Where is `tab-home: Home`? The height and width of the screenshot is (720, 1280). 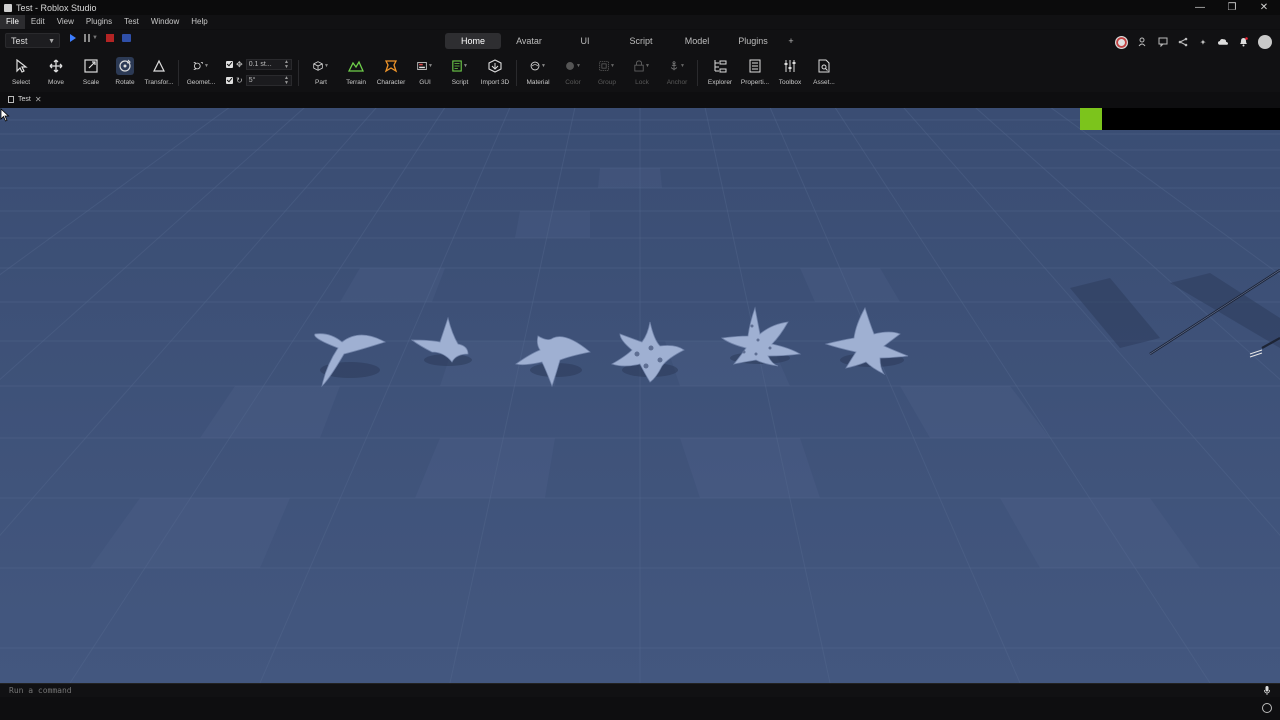
tab-home: Home is located at coordinates (473, 41).